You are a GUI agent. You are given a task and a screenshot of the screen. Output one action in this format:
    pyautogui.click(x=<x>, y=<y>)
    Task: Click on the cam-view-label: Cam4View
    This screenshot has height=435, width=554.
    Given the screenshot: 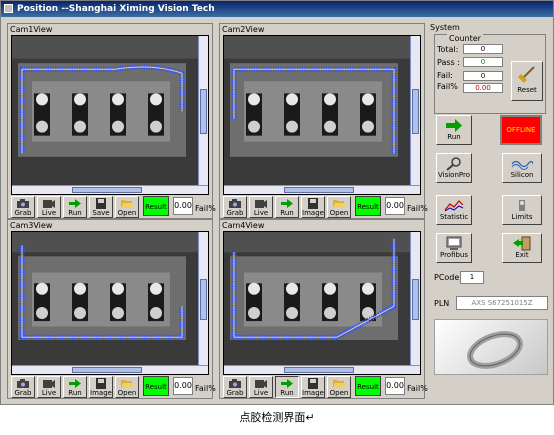 What is the action you would take?
    pyautogui.click(x=243, y=225)
    